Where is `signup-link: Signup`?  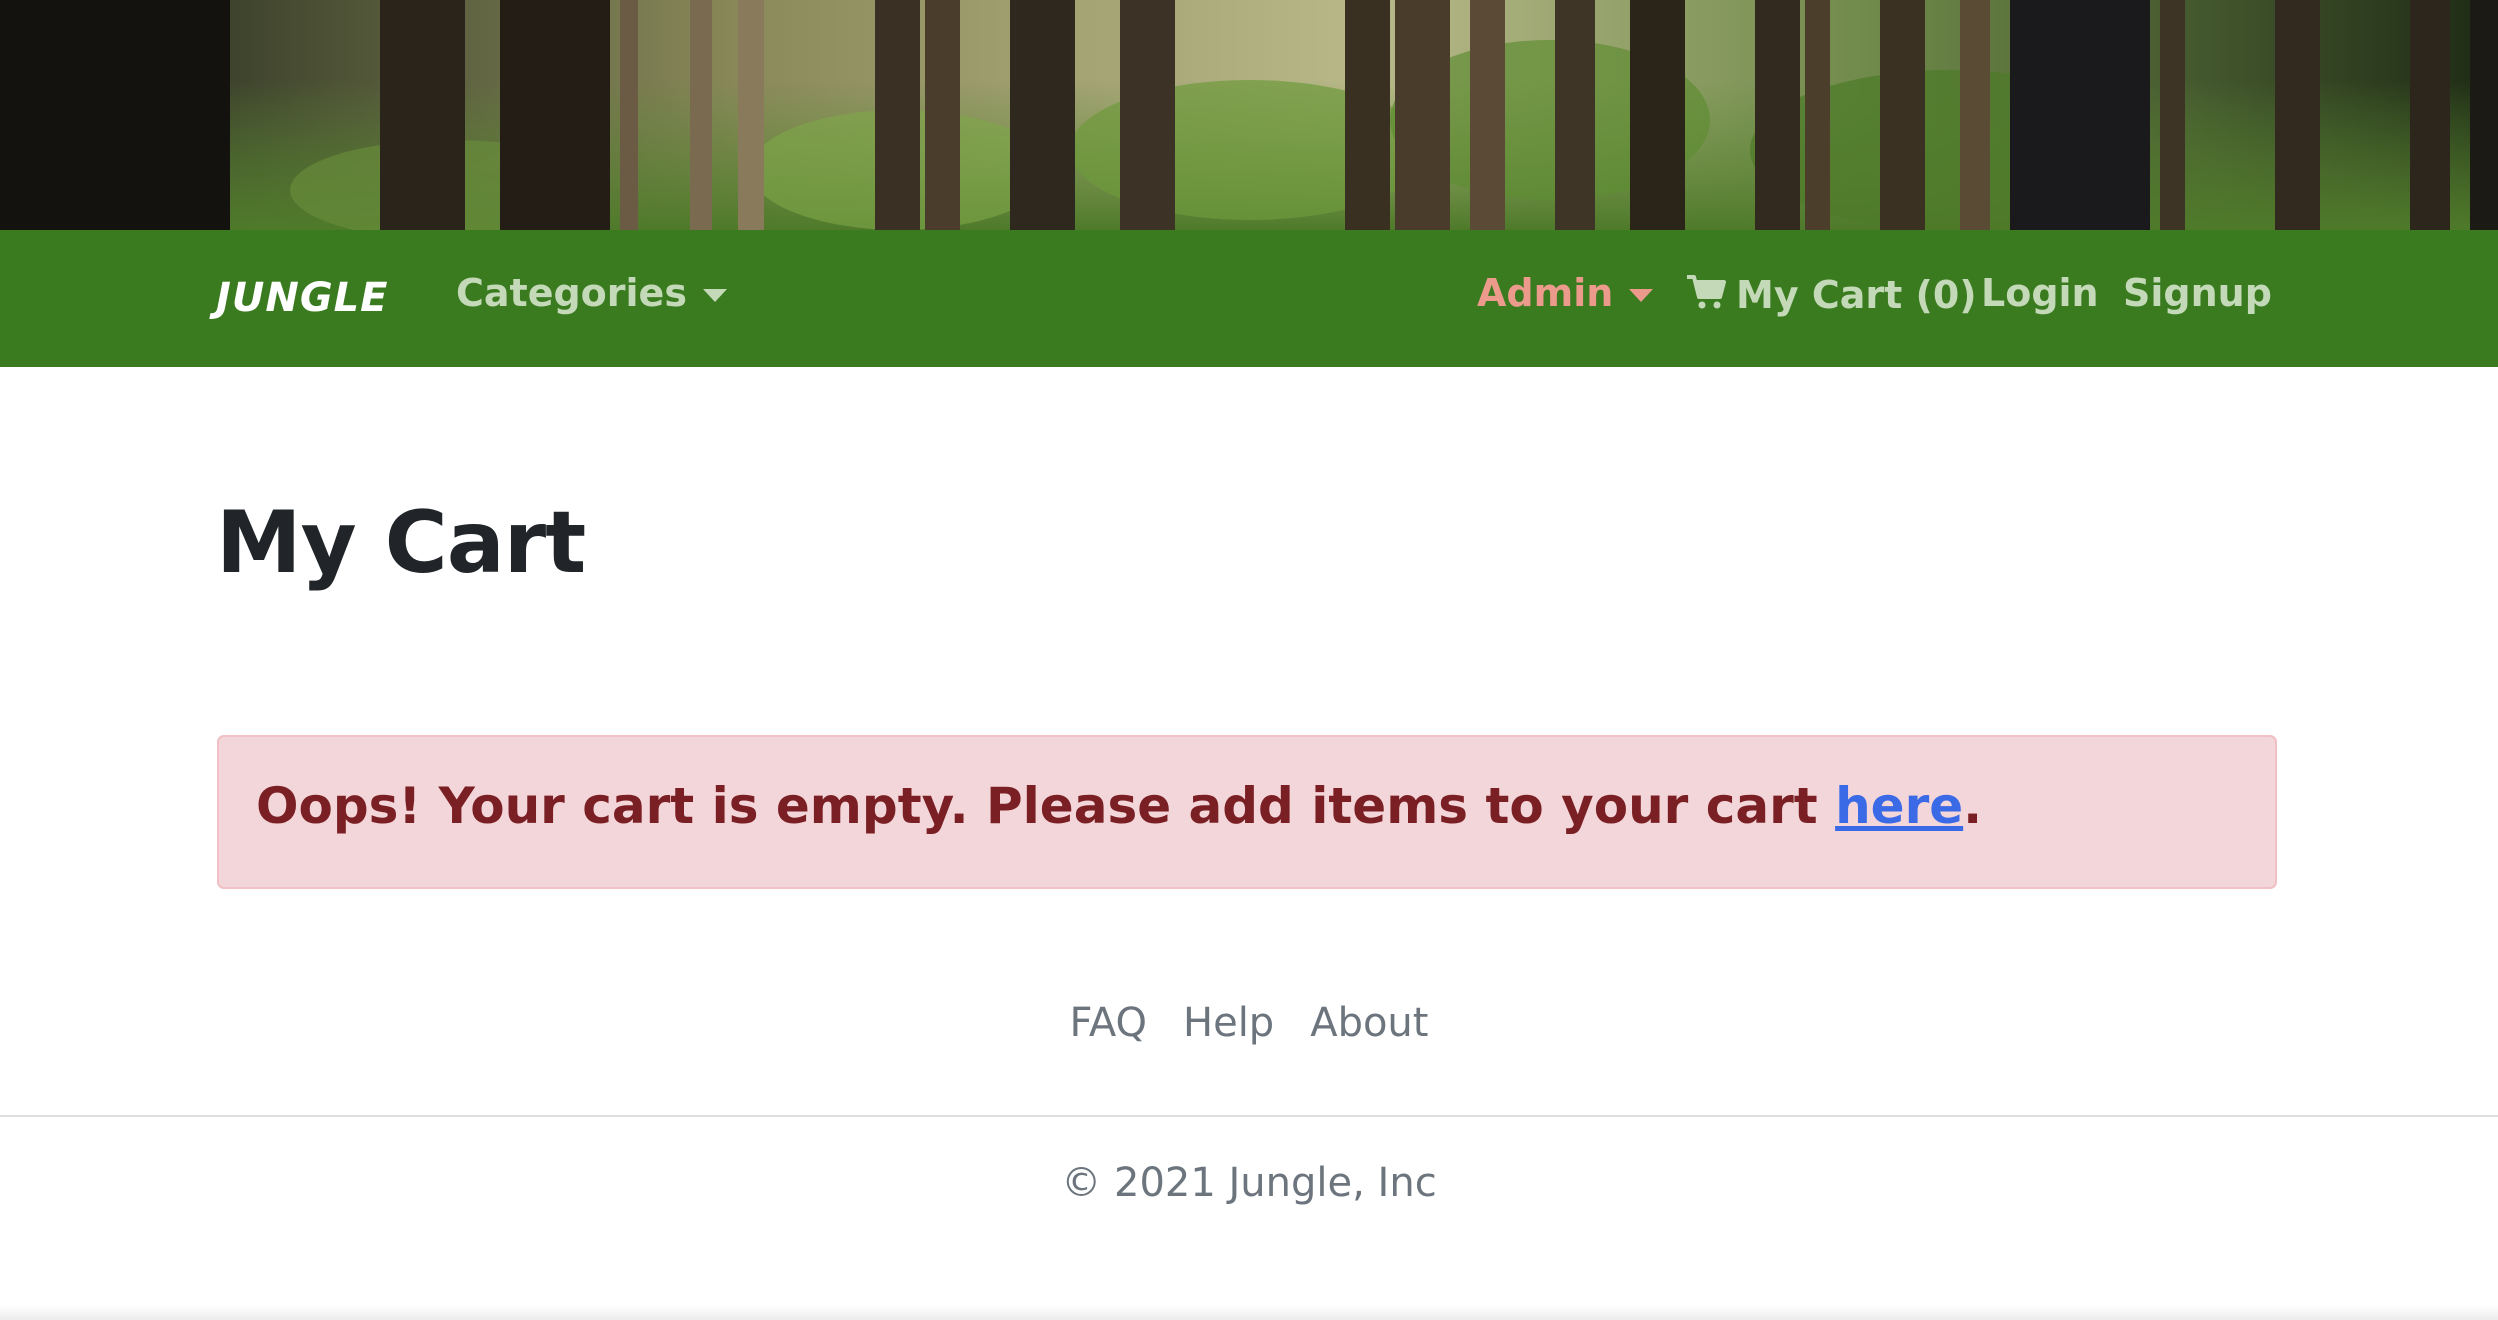
signup-link: Signup is located at coordinates (2197, 293).